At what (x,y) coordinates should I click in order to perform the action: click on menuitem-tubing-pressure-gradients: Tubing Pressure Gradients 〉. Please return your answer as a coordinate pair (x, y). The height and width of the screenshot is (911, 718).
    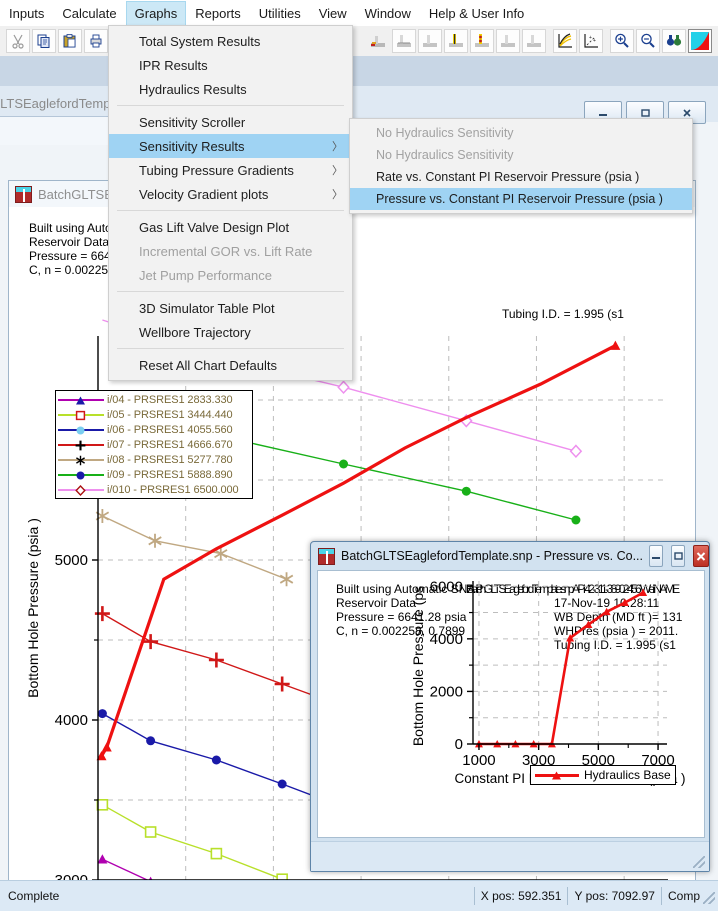
    Looking at the image, I should click on (230, 170).